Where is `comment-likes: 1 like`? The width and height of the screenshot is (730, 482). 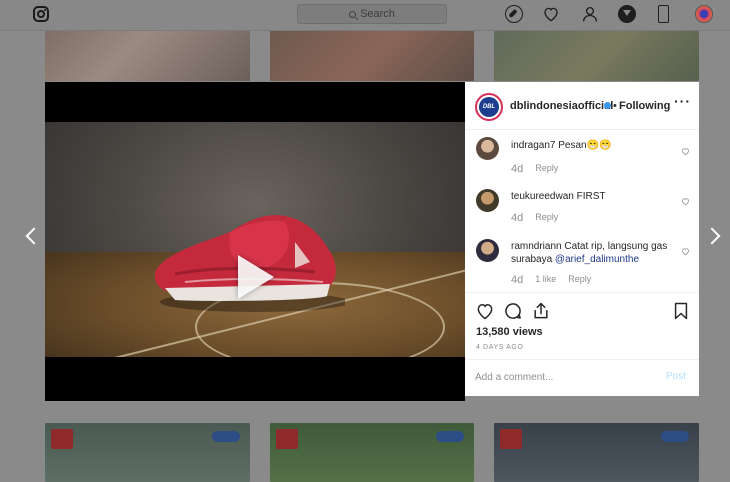 comment-likes: 1 like is located at coordinates (545, 280).